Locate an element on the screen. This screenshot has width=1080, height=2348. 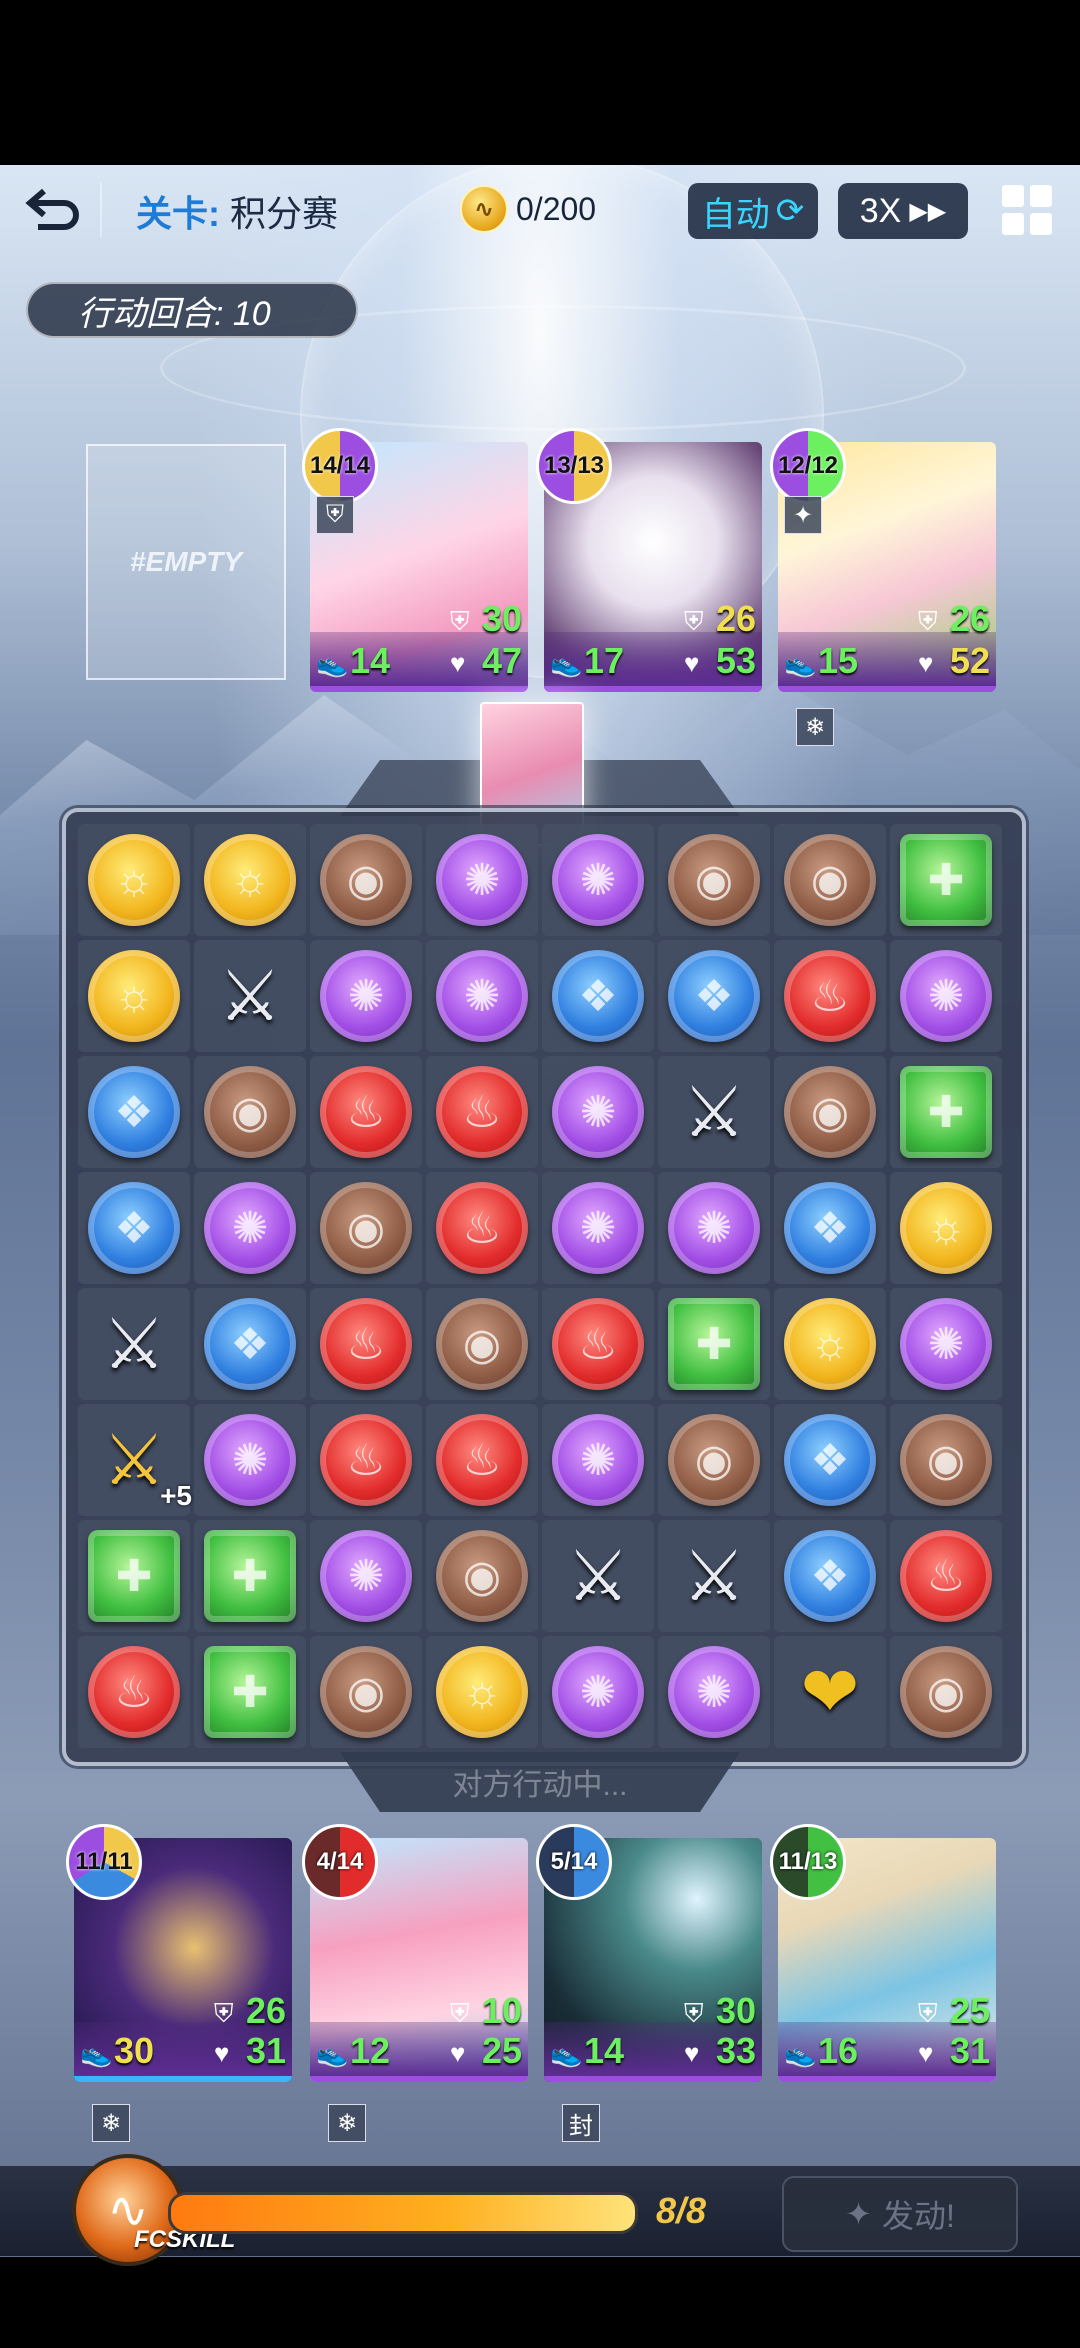
board-cell: ❤ is located at coordinates (830, 1692).